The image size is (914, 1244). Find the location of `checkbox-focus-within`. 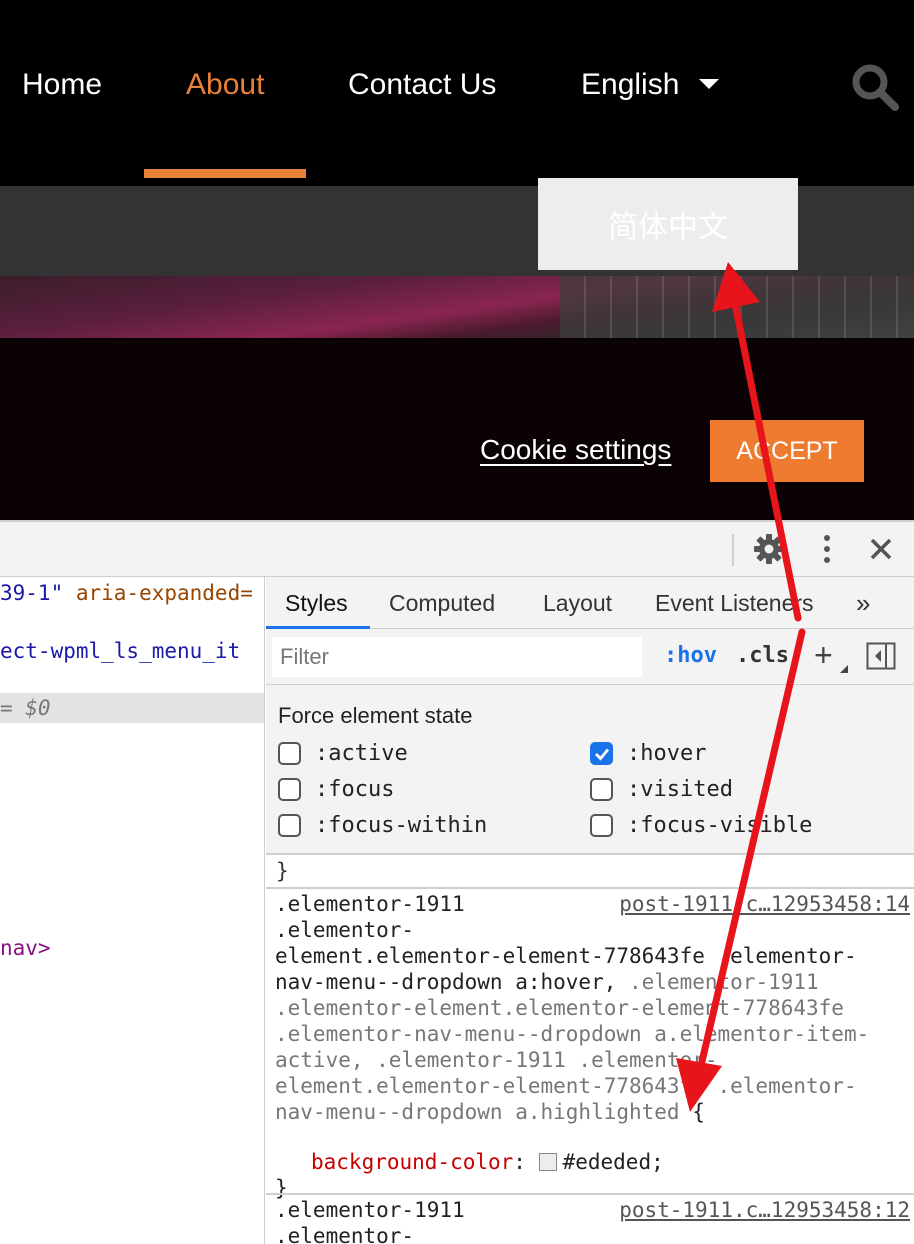

checkbox-focus-within is located at coordinates (289, 825).